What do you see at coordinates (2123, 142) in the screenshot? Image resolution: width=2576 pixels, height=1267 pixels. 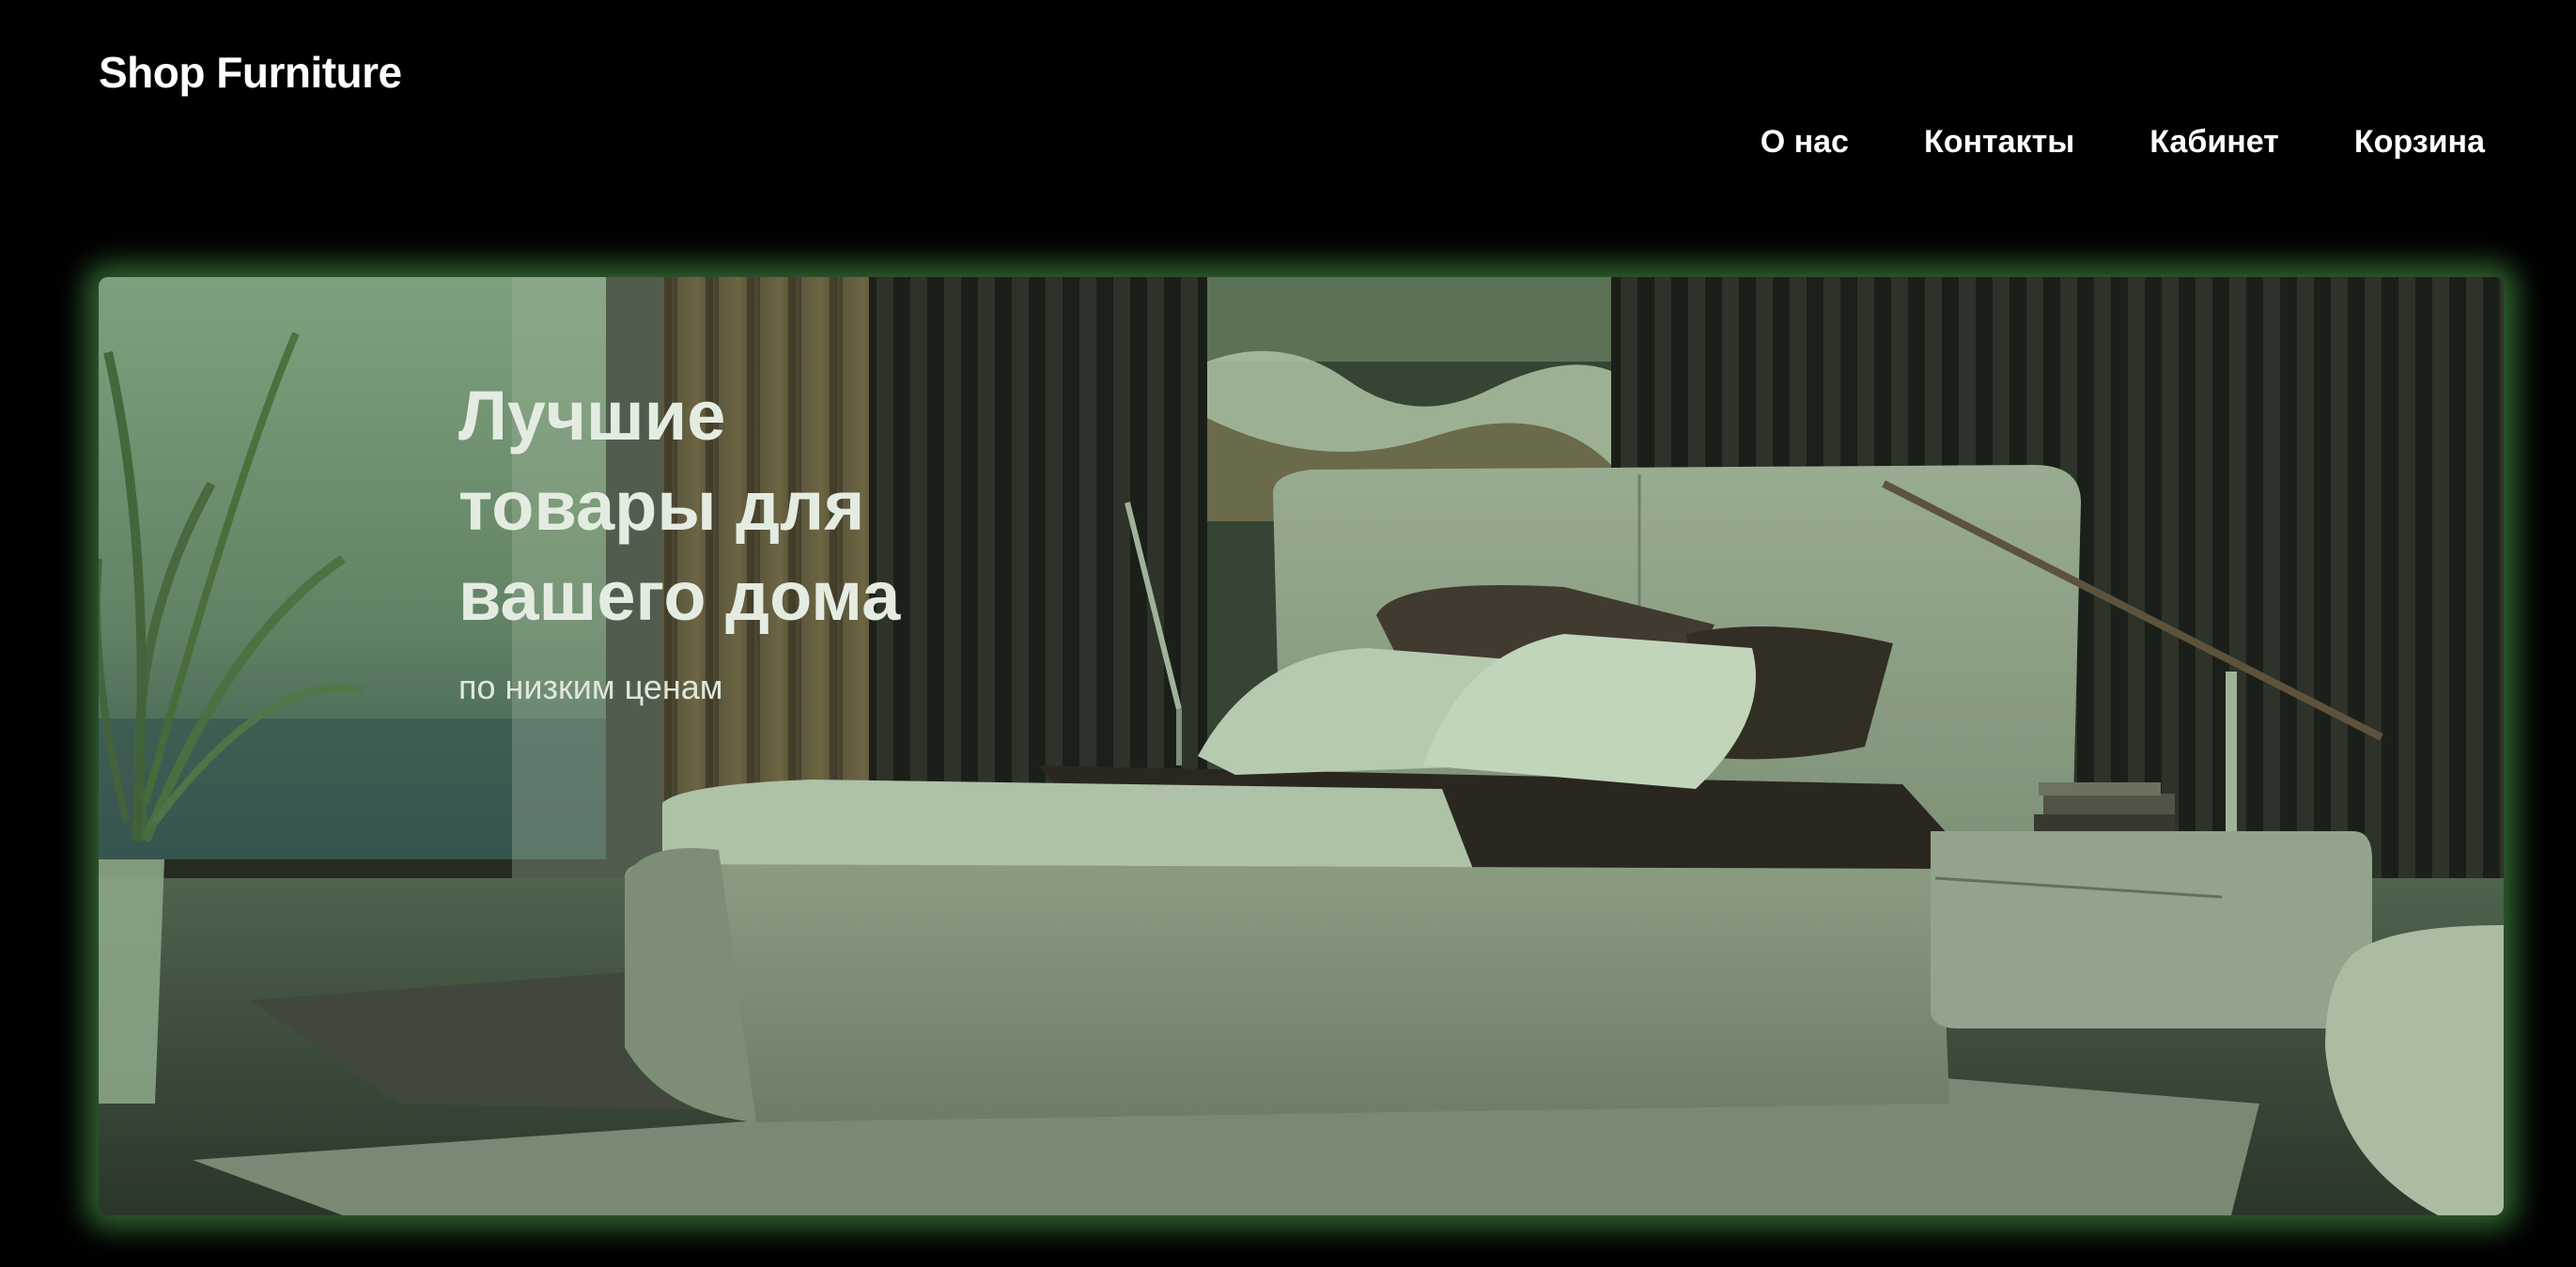 I see `main-nav: О нас Контакты Кабинет Корзина` at bounding box center [2123, 142].